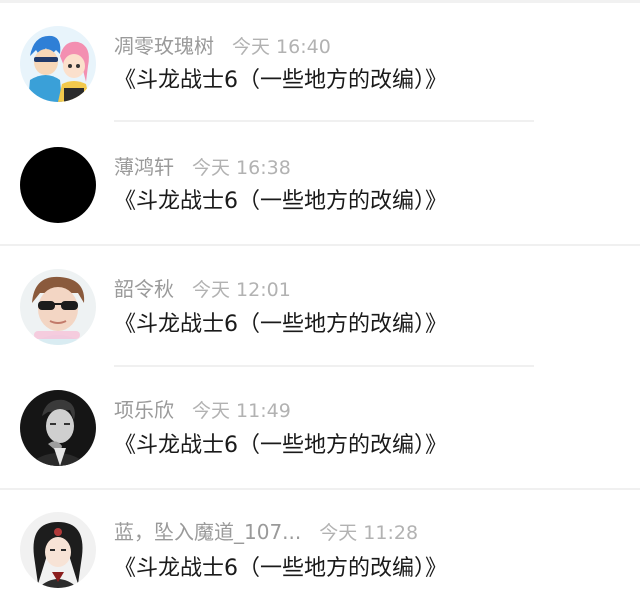  I want to click on message-meta: 薄鸿轩 今天 16:38, so click(202, 167).